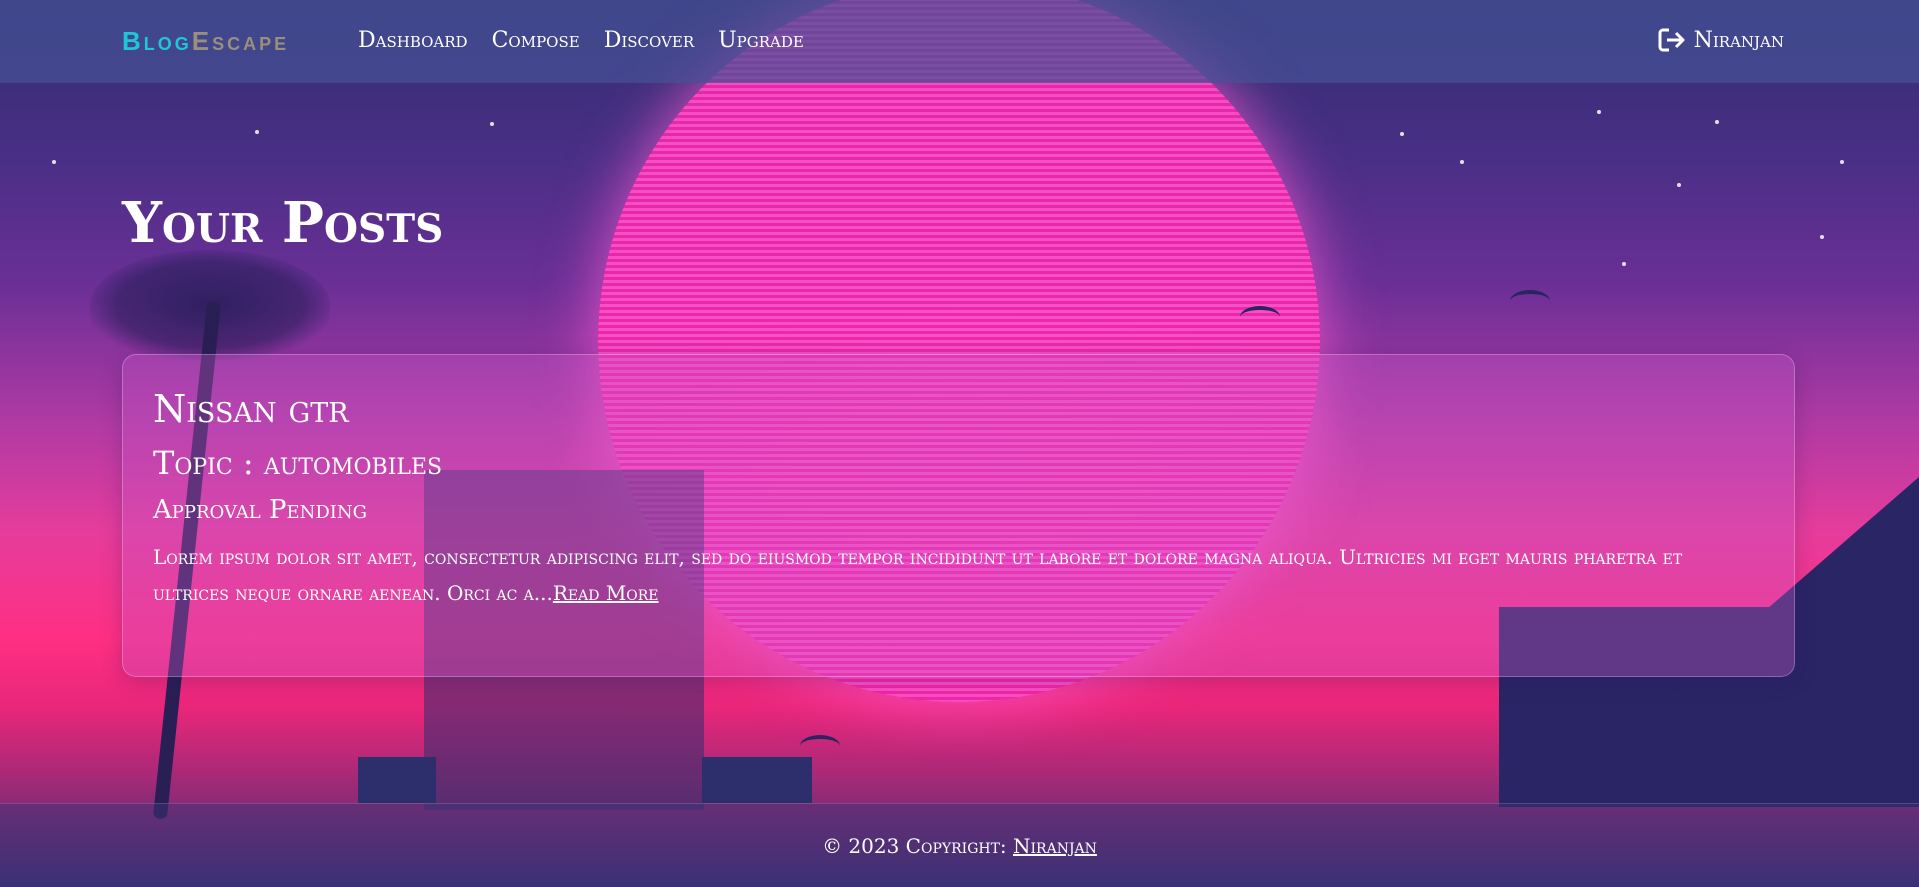  What do you see at coordinates (536, 40) in the screenshot?
I see `nav-link-compose: Compose` at bounding box center [536, 40].